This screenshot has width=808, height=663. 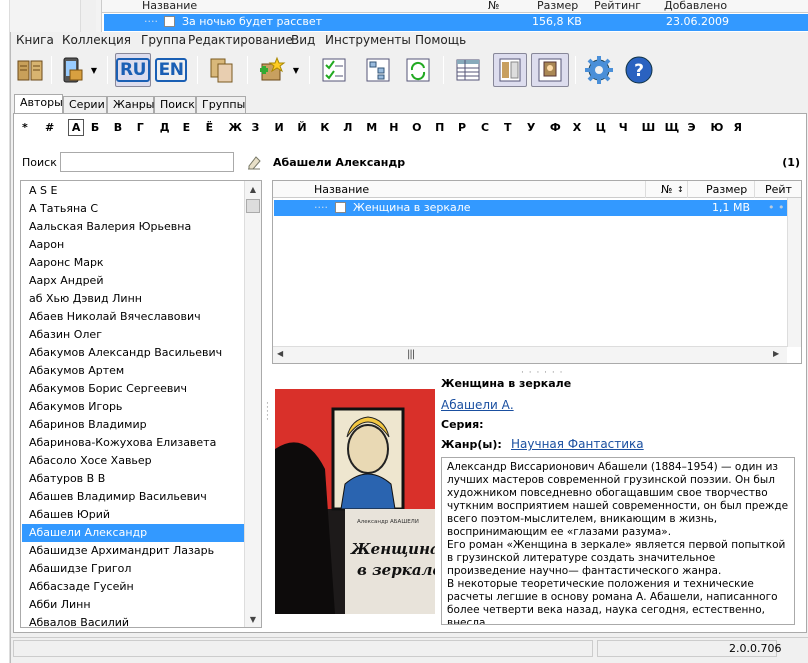 What do you see at coordinates (252, 404) in the screenshot?
I see `author-list-scrollbar: ▲ ▼` at bounding box center [252, 404].